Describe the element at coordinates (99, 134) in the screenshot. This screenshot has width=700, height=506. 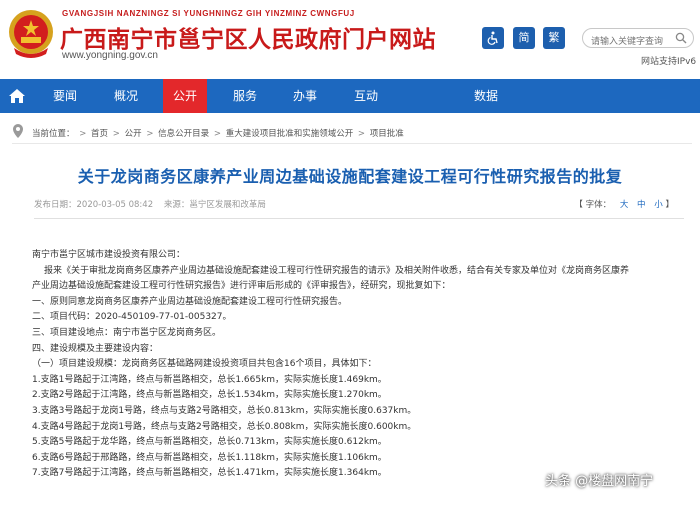
I see `breadcrumb-item-home: 首页` at that location.